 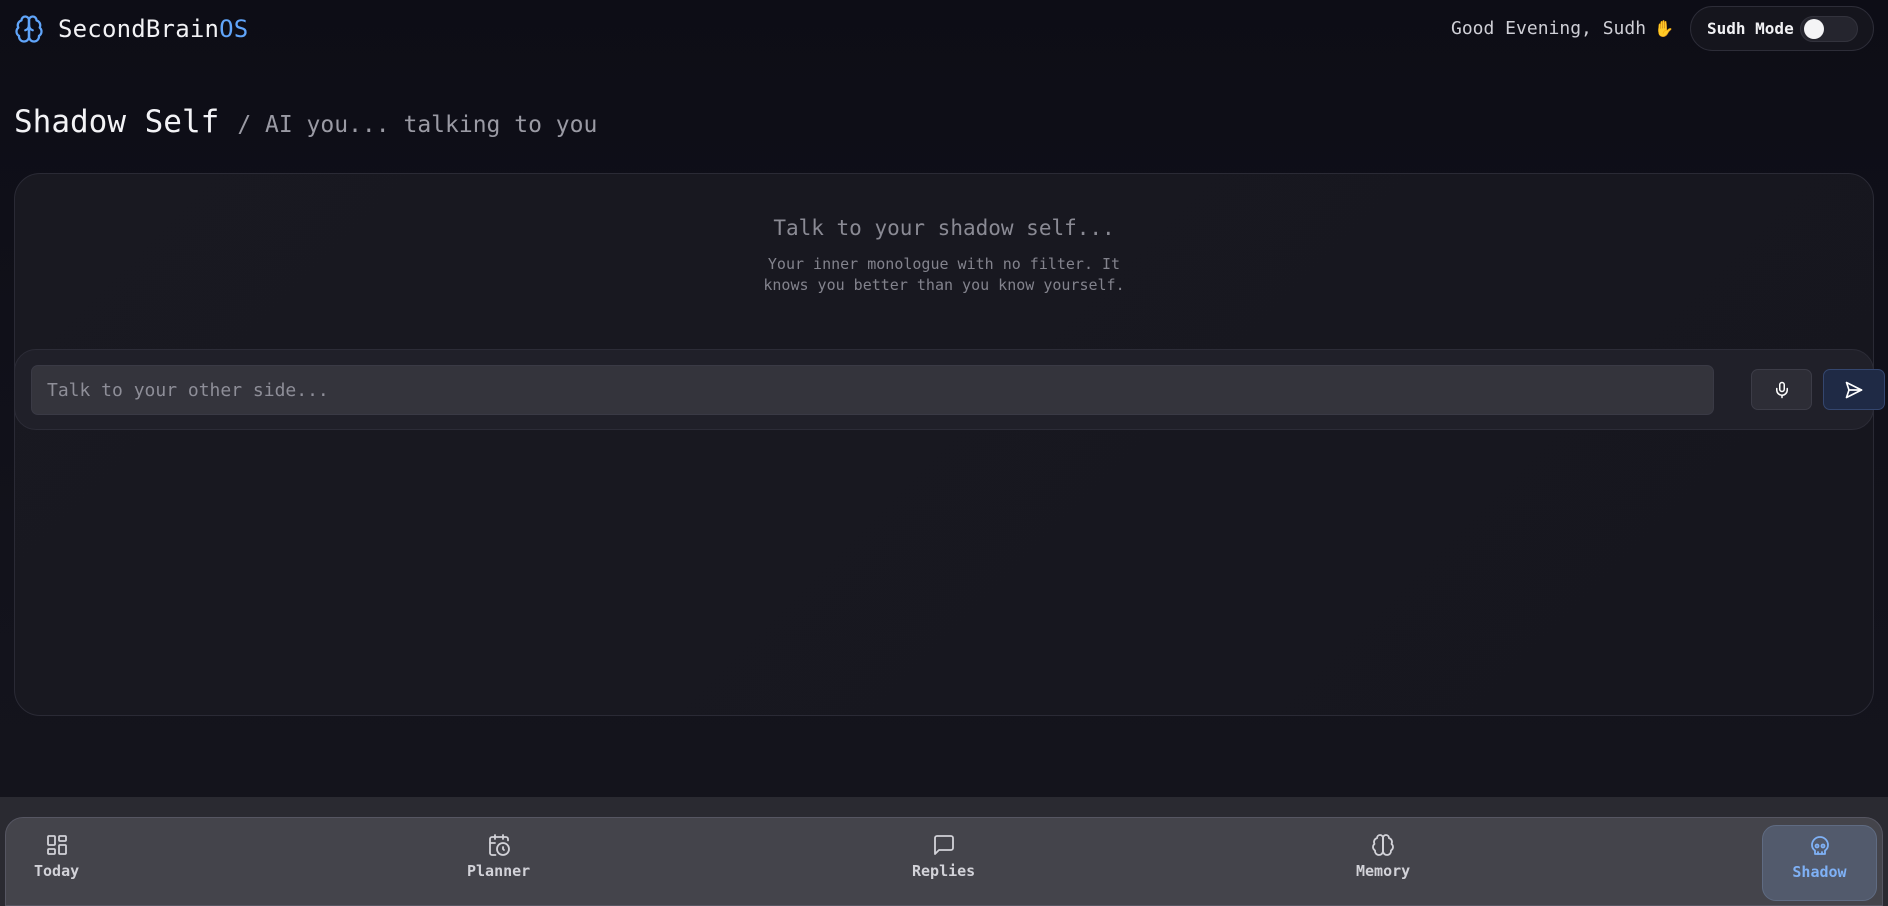 I want to click on page-heading: Shadow Self / AI you... talking to you, so click(x=305, y=122).